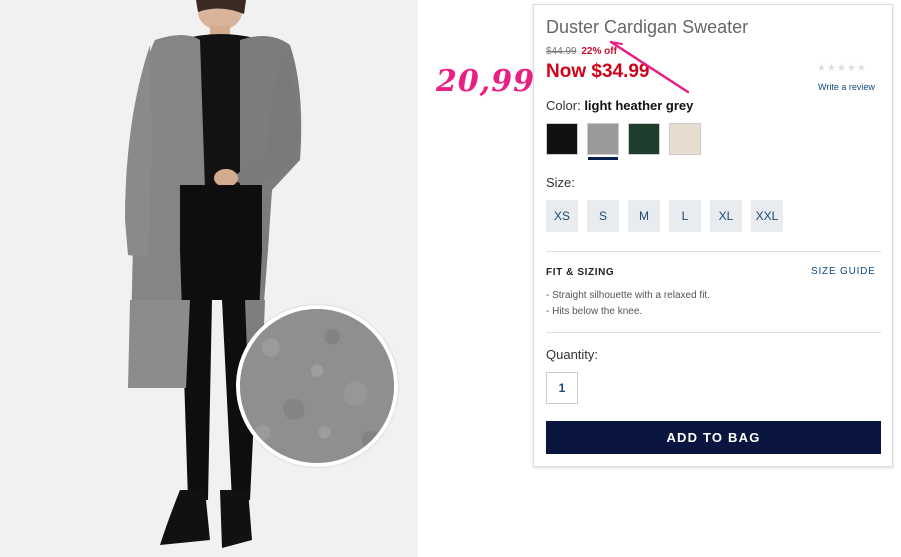 This screenshot has height=557, width=901. What do you see at coordinates (561, 51) in the screenshot?
I see `original-price: $44.99` at bounding box center [561, 51].